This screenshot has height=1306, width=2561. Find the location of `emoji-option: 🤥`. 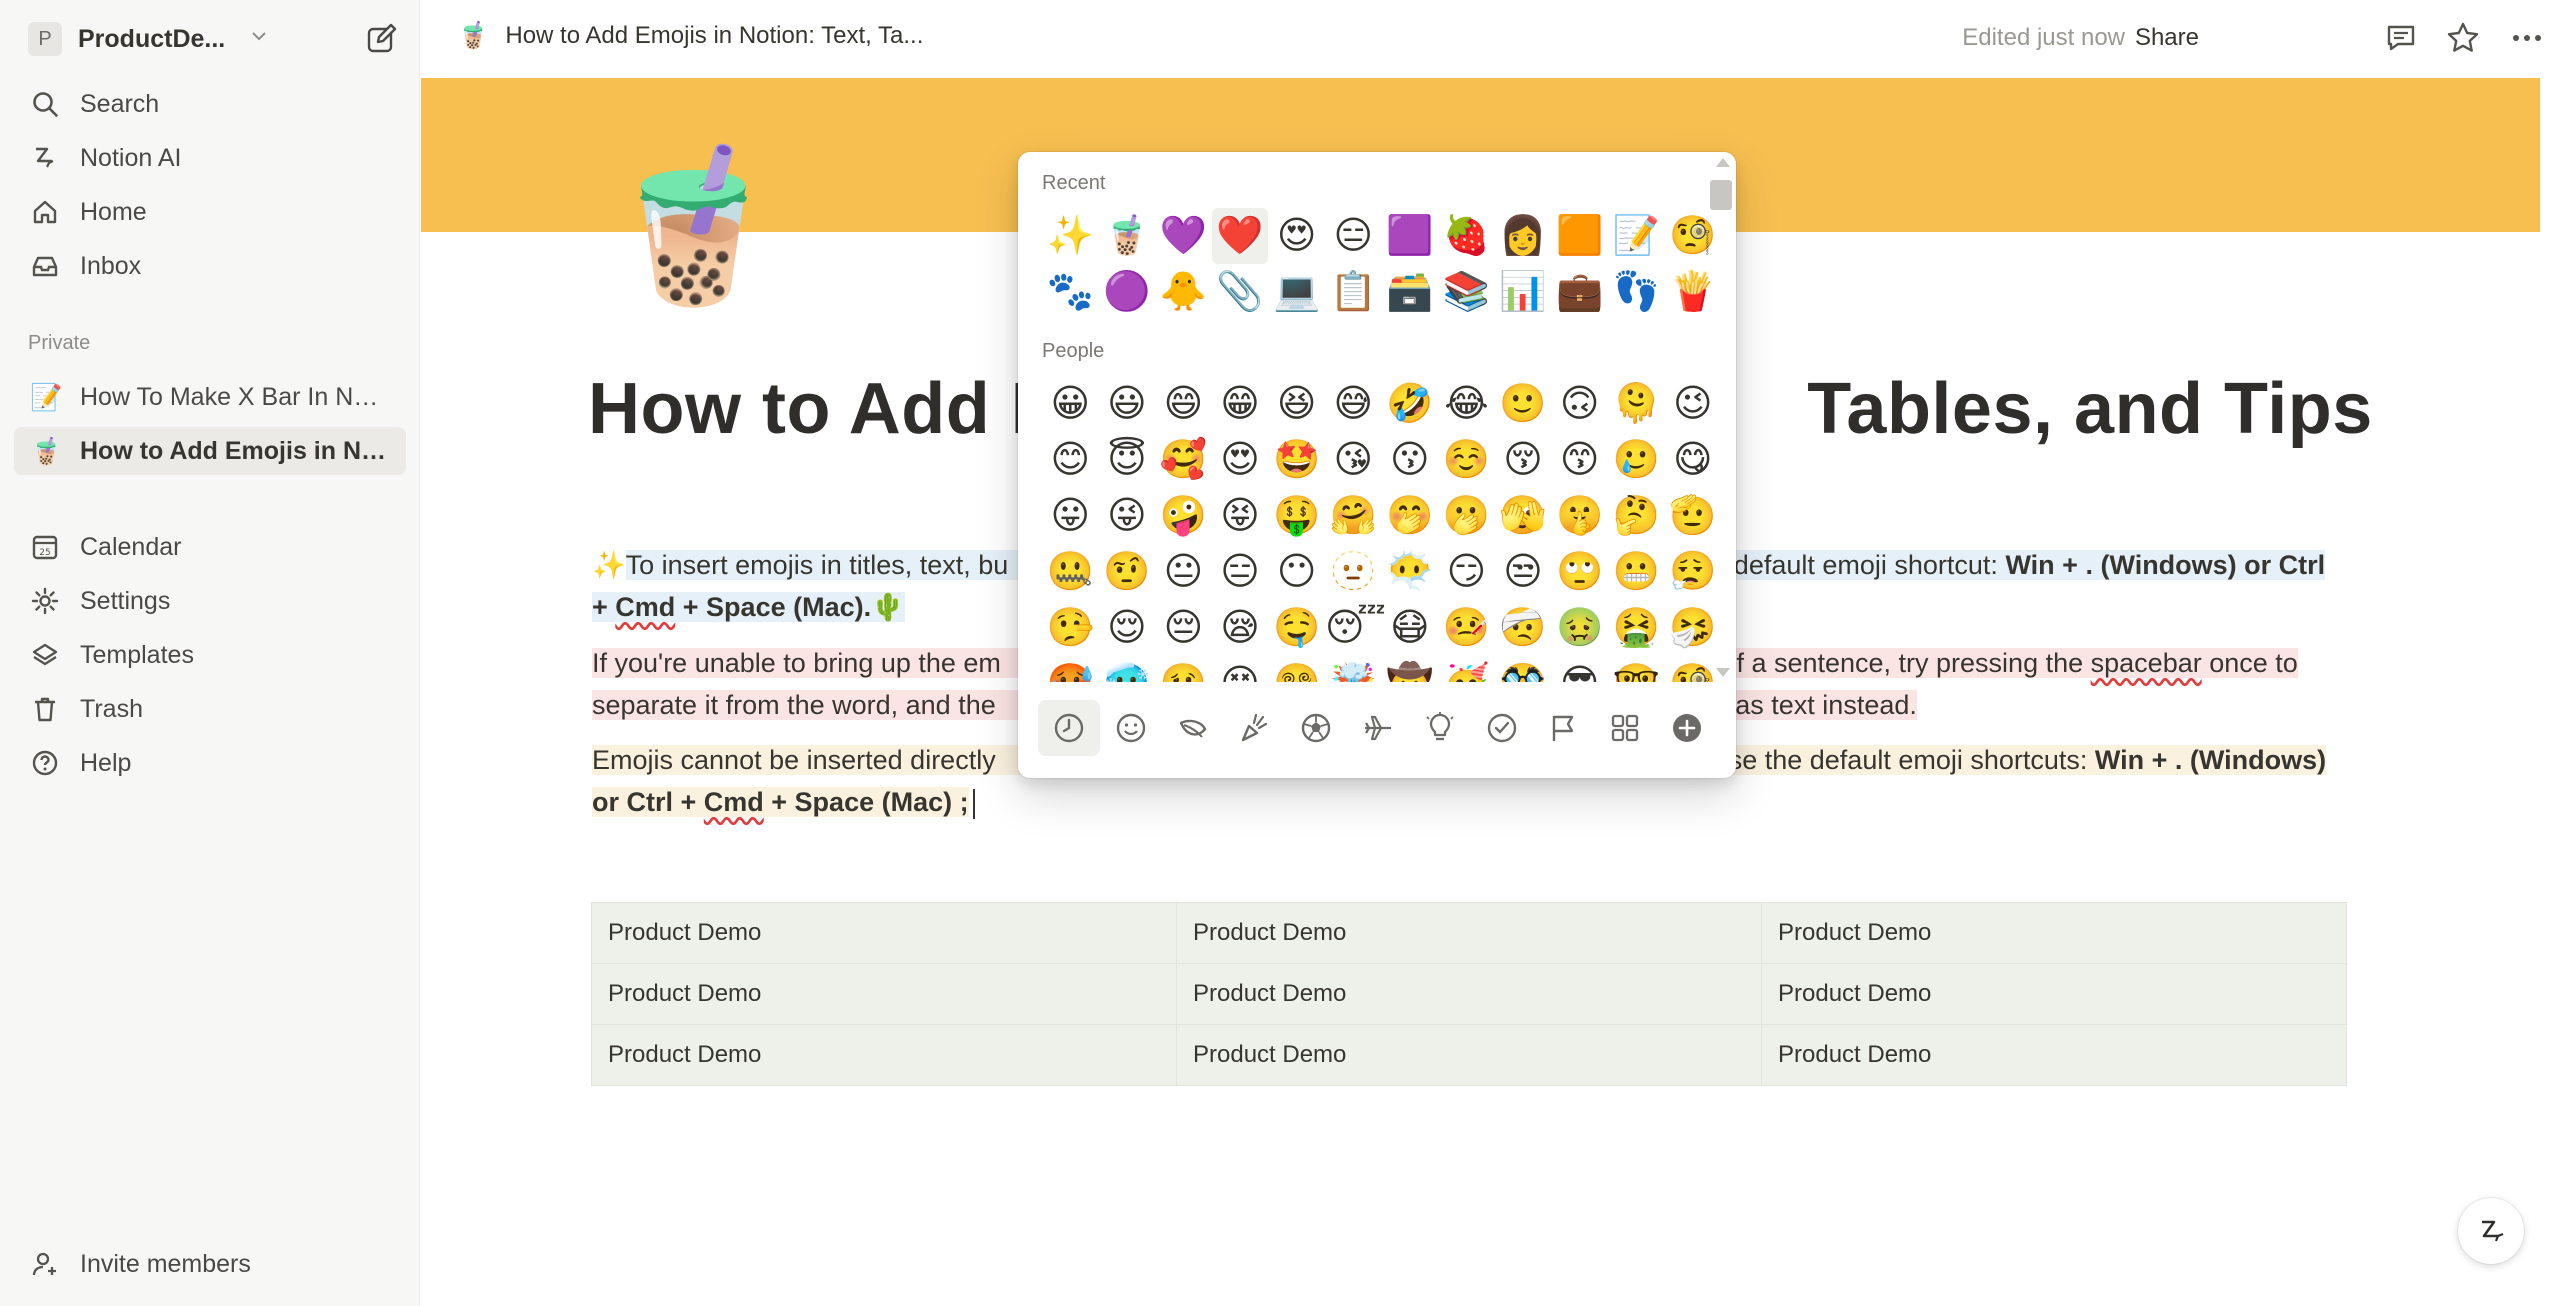

emoji-option: 🤥 is located at coordinates (1070, 628).